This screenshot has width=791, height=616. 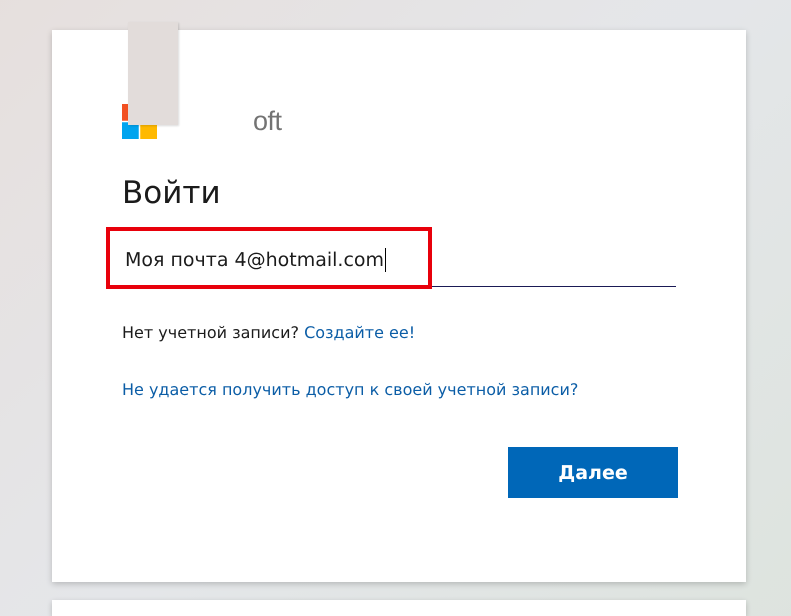 I want to click on next-button: Далее, so click(x=593, y=472).